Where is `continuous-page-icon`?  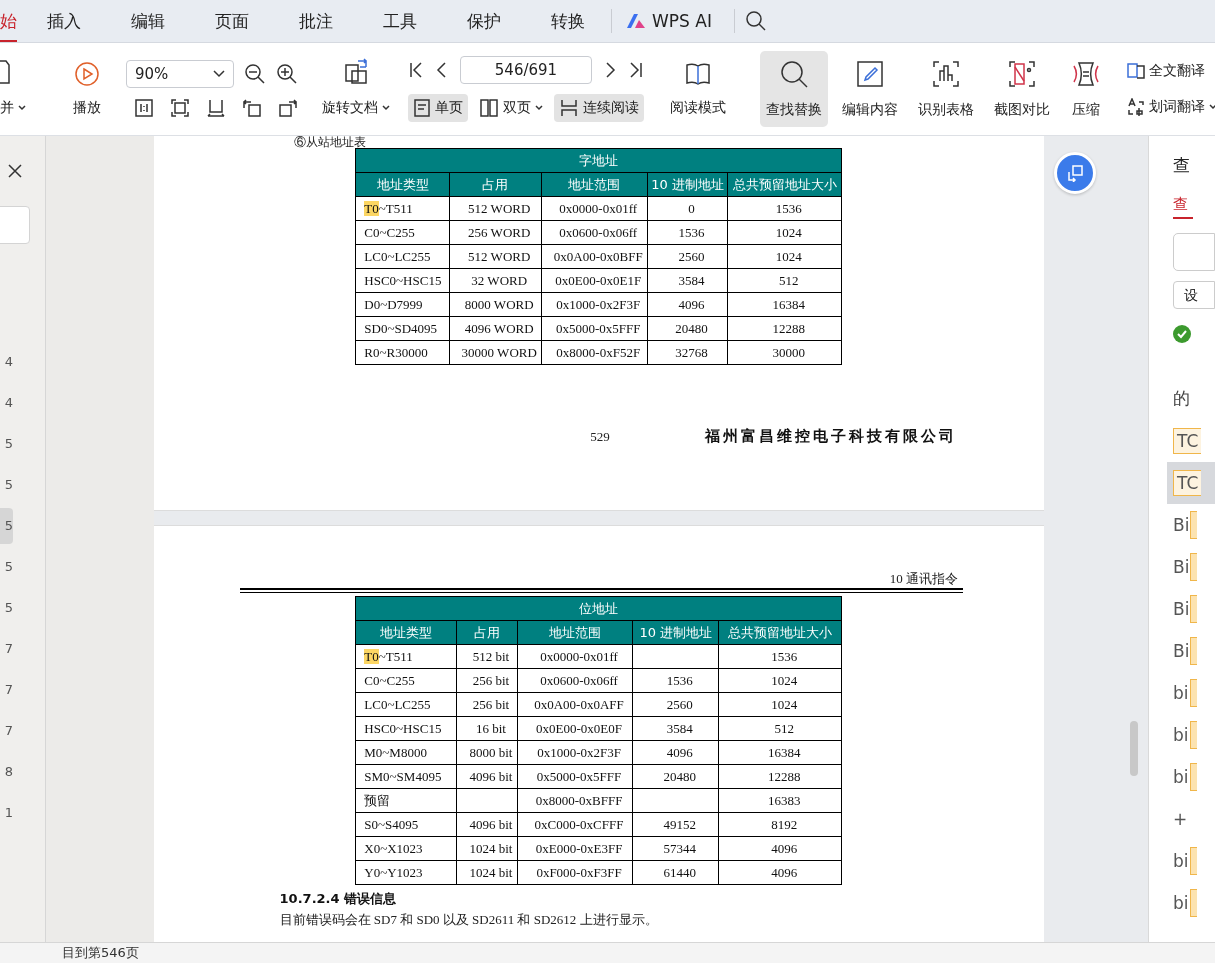
continuous-page-icon is located at coordinates (569, 108).